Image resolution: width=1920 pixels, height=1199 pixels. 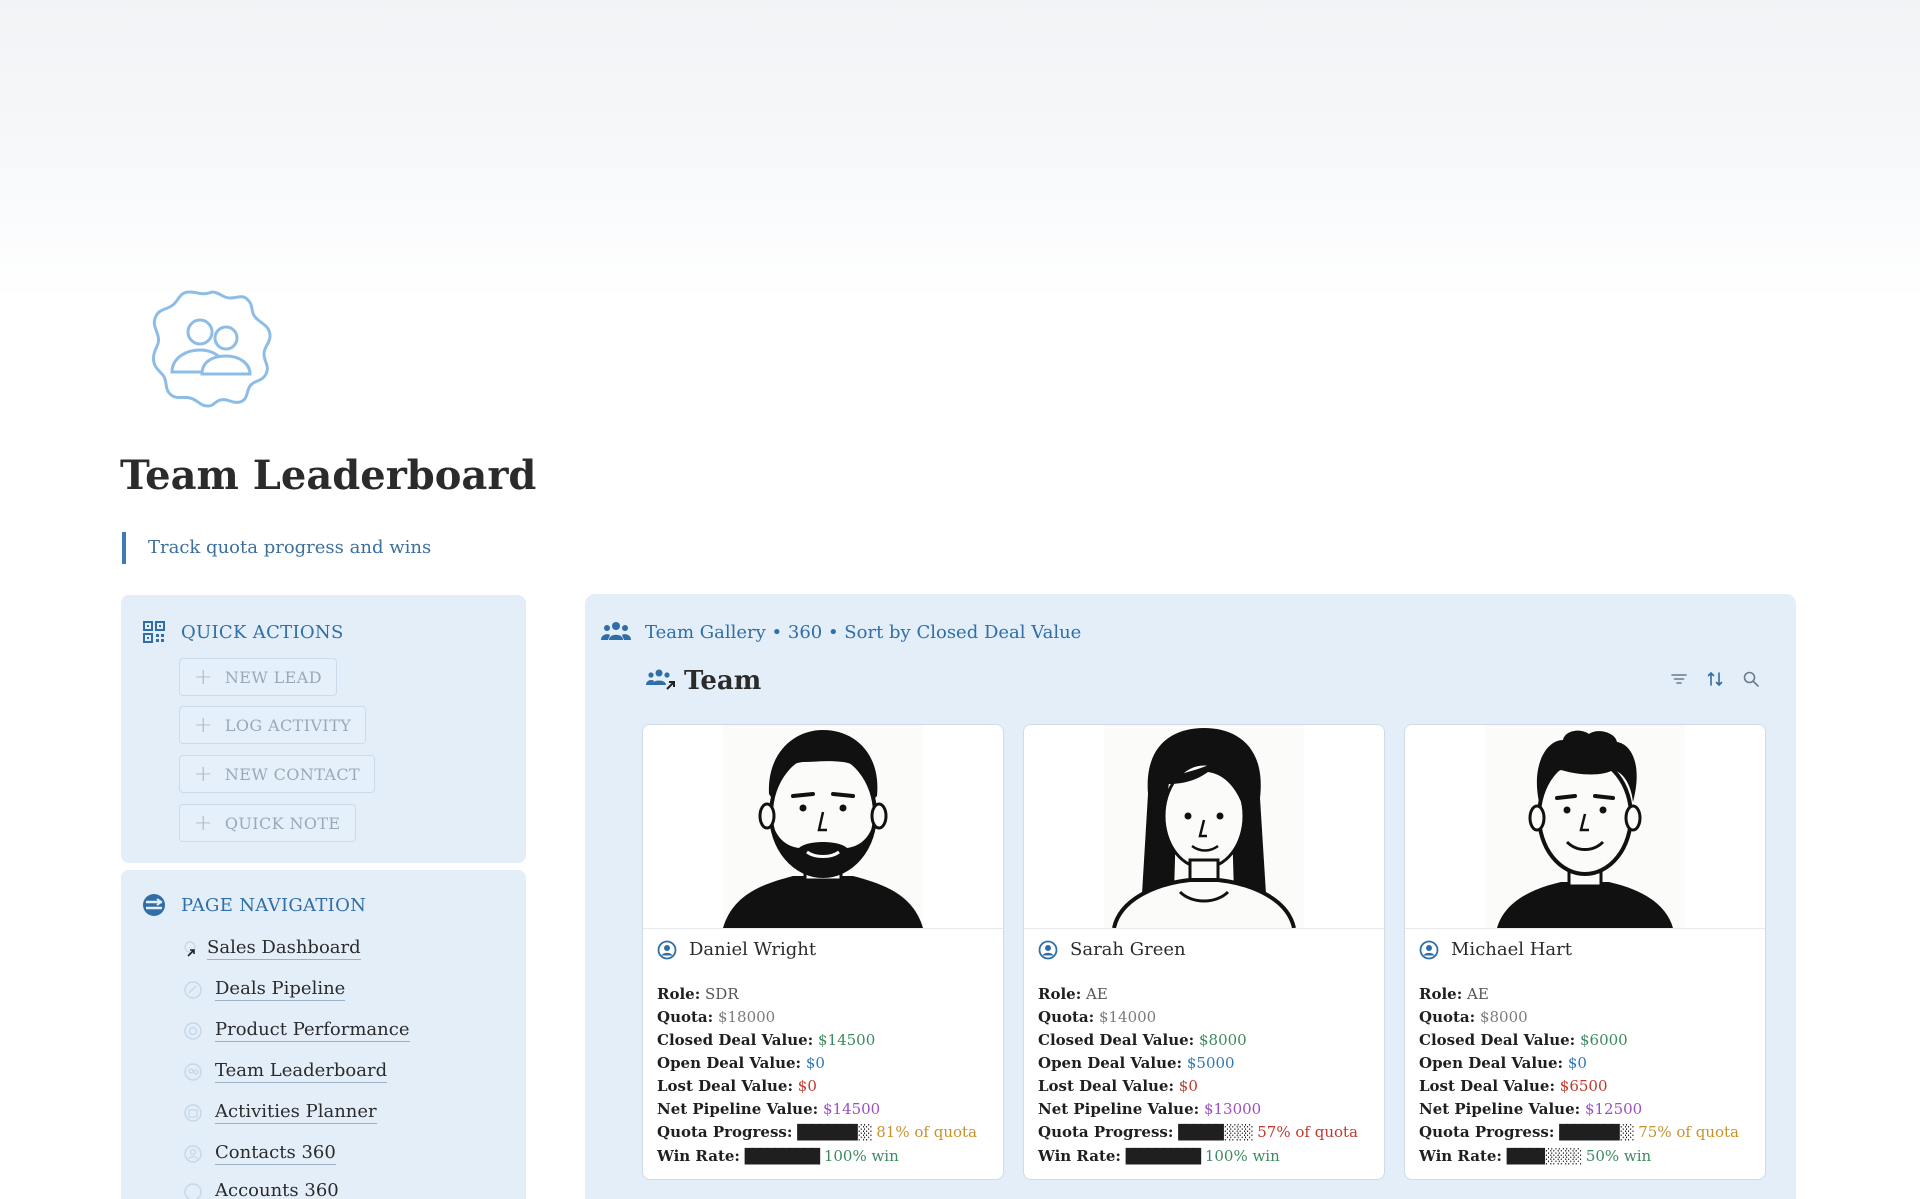 I want to click on quick-note-button: + QUICK NOTE, so click(x=267, y=823).